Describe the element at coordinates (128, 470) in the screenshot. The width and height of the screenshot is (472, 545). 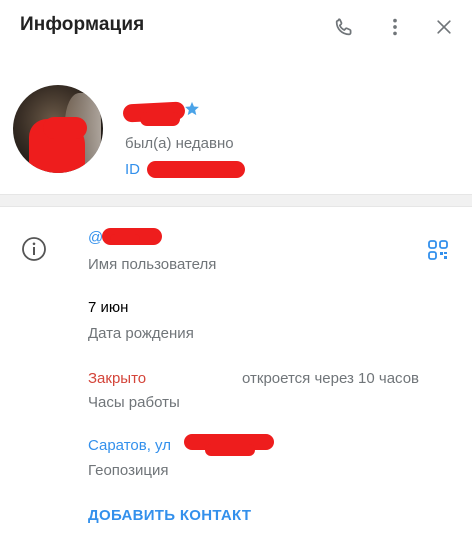
I see `location-label: Геопозиция` at that location.